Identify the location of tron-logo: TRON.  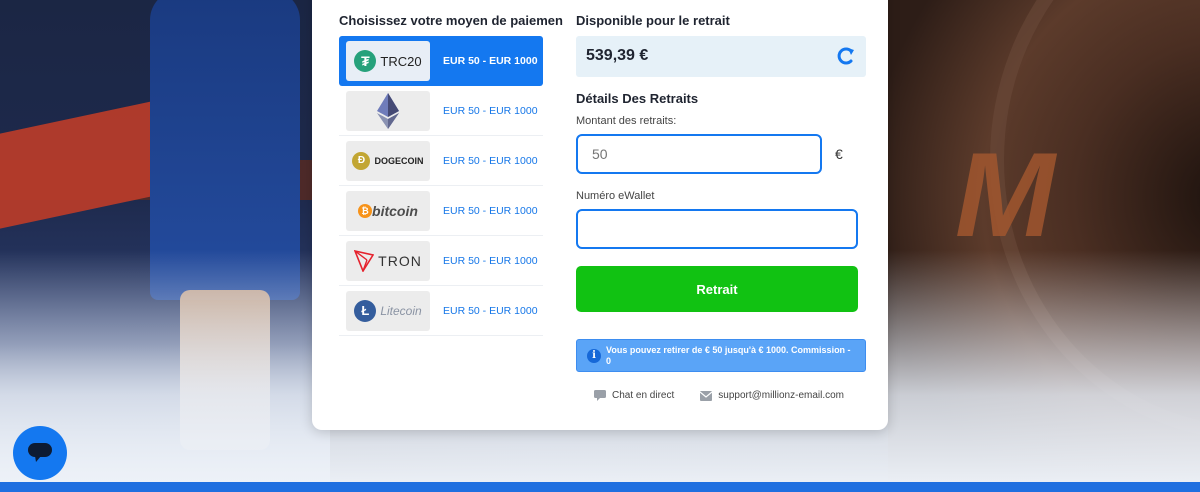
(388, 260).